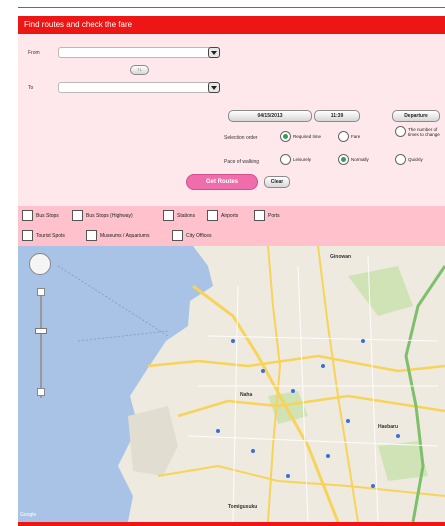 This screenshot has width=445, height=526. I want to click on get-routes-button: Get Routes, so click(222, 182).